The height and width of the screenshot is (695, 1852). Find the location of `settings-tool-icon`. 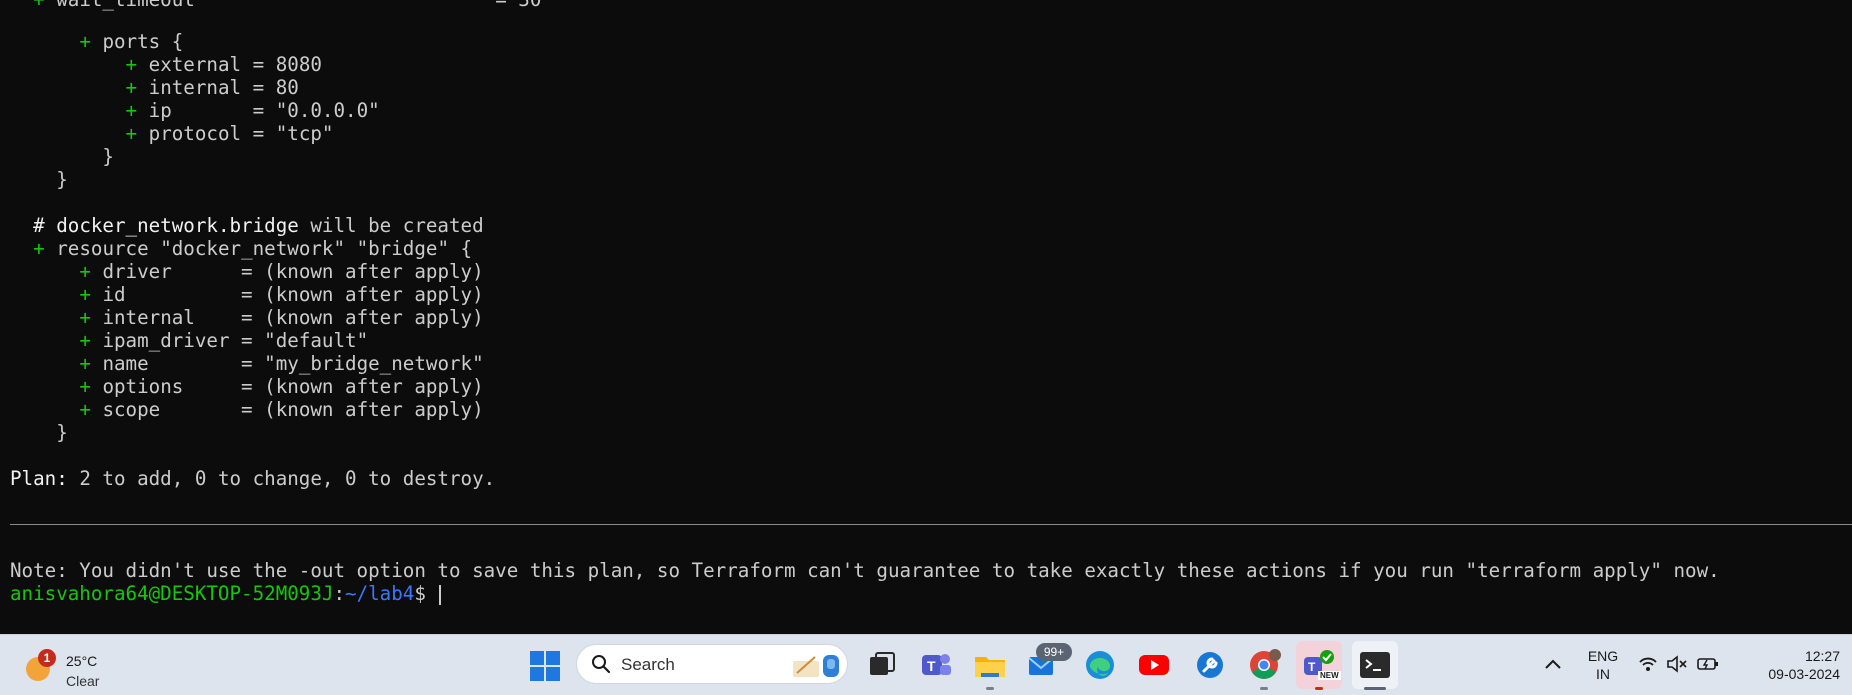

settings-tool-icon is located at coordinates (1210, 665).